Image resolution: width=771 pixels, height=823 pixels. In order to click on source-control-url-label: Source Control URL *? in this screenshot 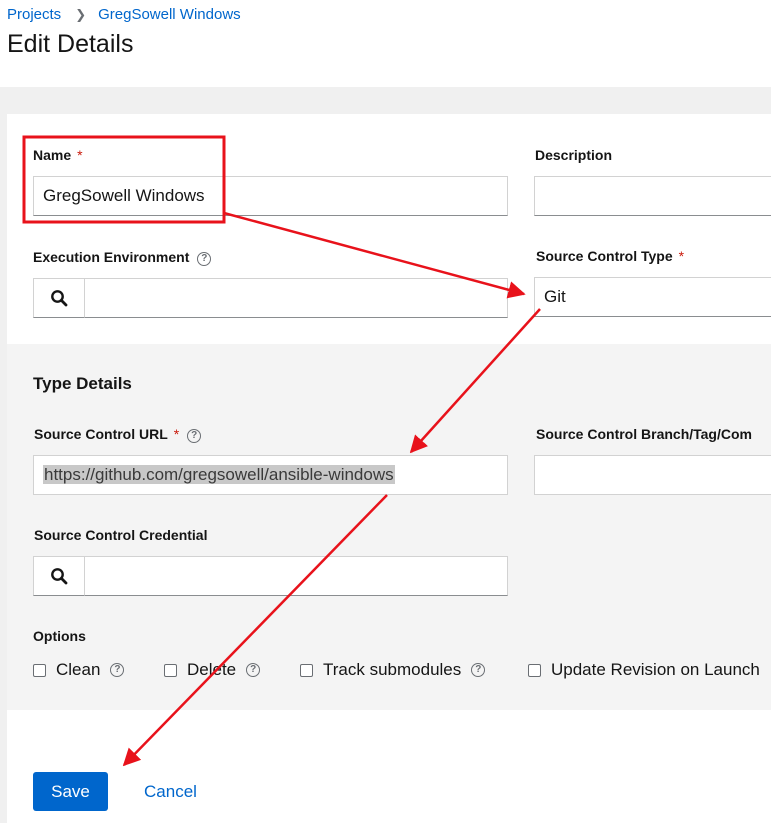, I will do `click(118, 434)`.